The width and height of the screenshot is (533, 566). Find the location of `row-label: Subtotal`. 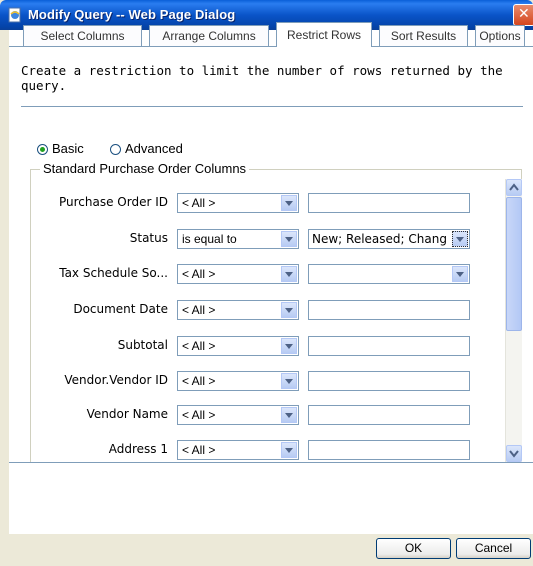

row-label: Subtotal is located at coordinates (142, 345).